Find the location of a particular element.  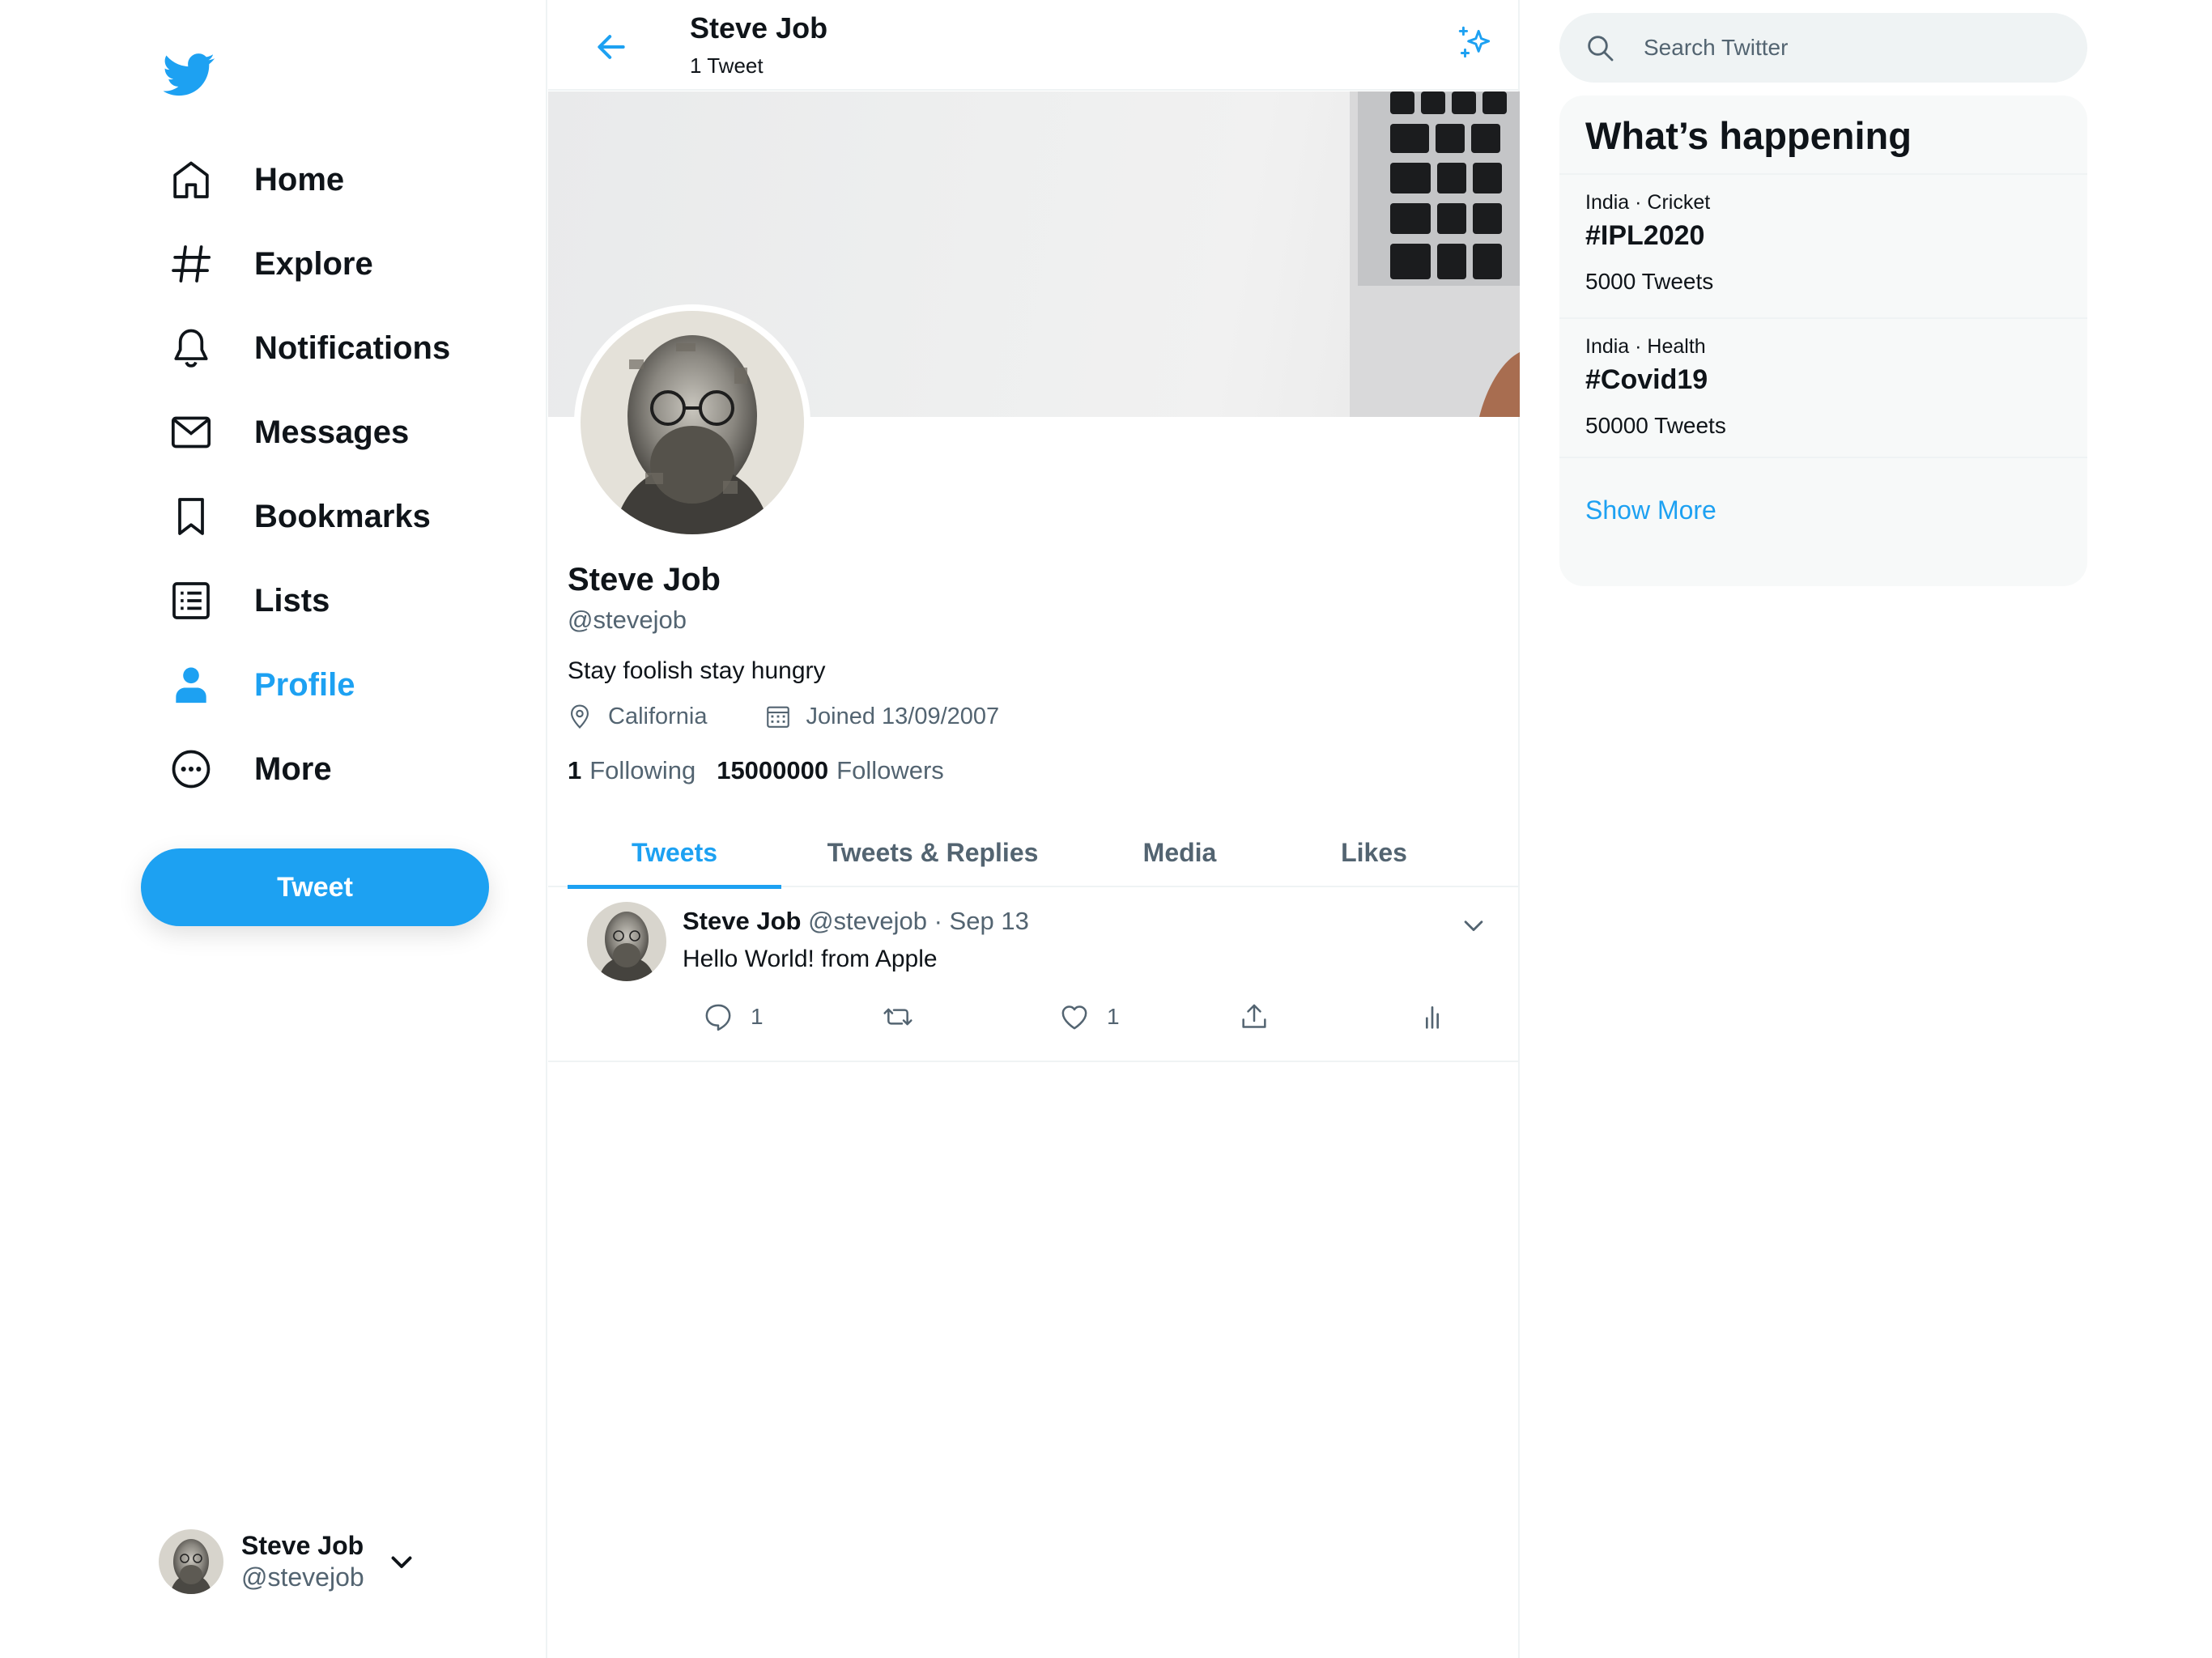

trend-category: India · Health is located at coordinates (1646, 346).